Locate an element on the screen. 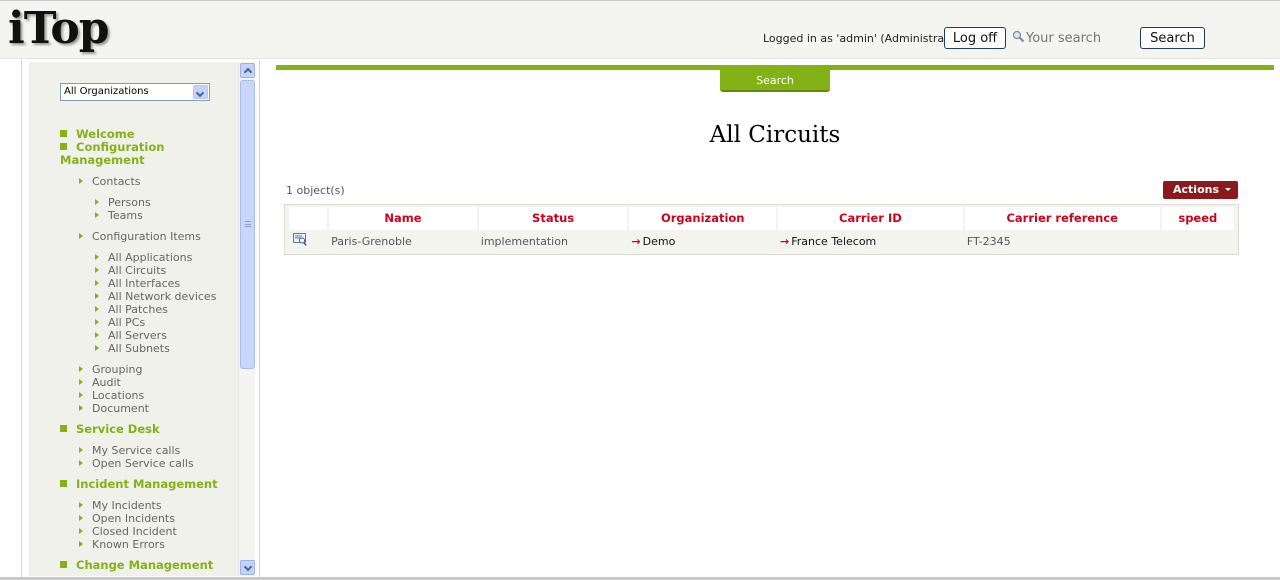 The width and height of the screenshot is (1280, 580). cell-organization: → Demo is located at coordinates (703, 240).